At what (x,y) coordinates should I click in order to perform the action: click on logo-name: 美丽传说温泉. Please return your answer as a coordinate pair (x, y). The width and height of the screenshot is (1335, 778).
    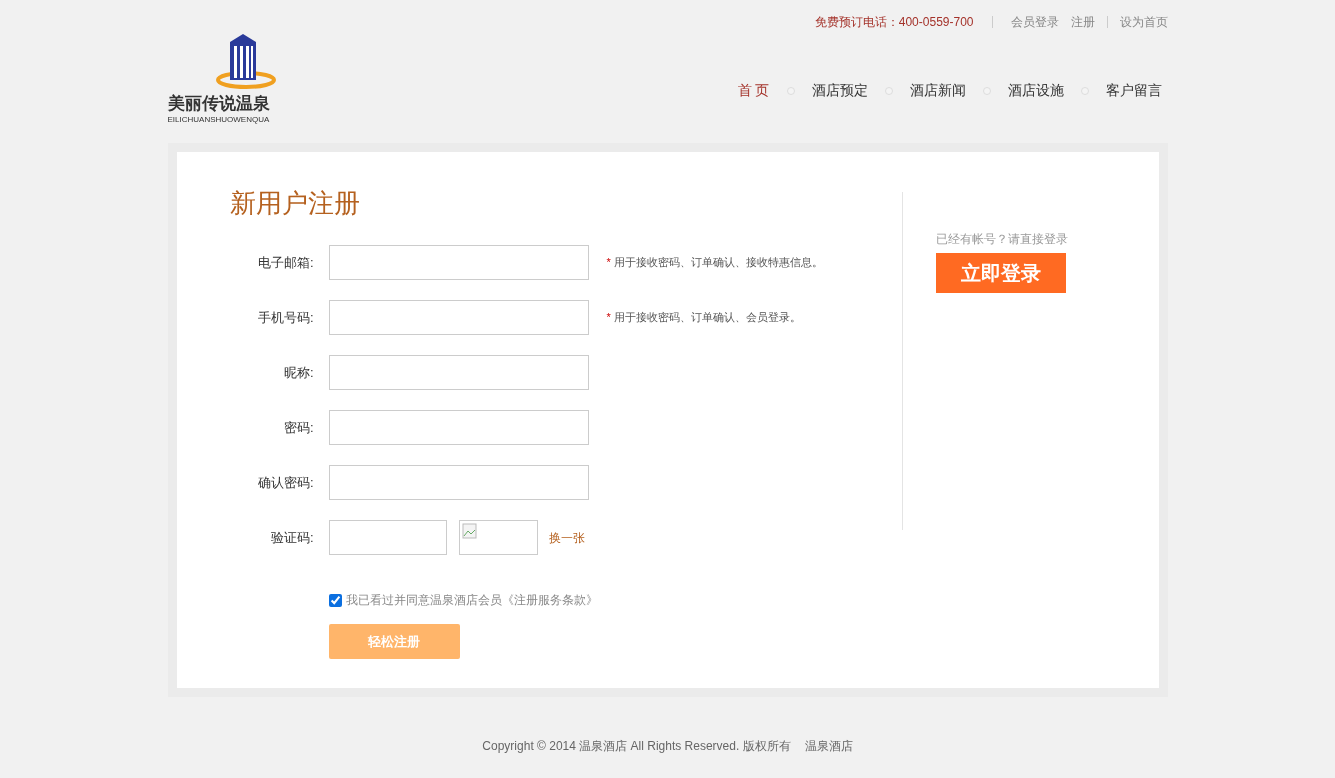
    Looking at the image, I should click on (218, 103).